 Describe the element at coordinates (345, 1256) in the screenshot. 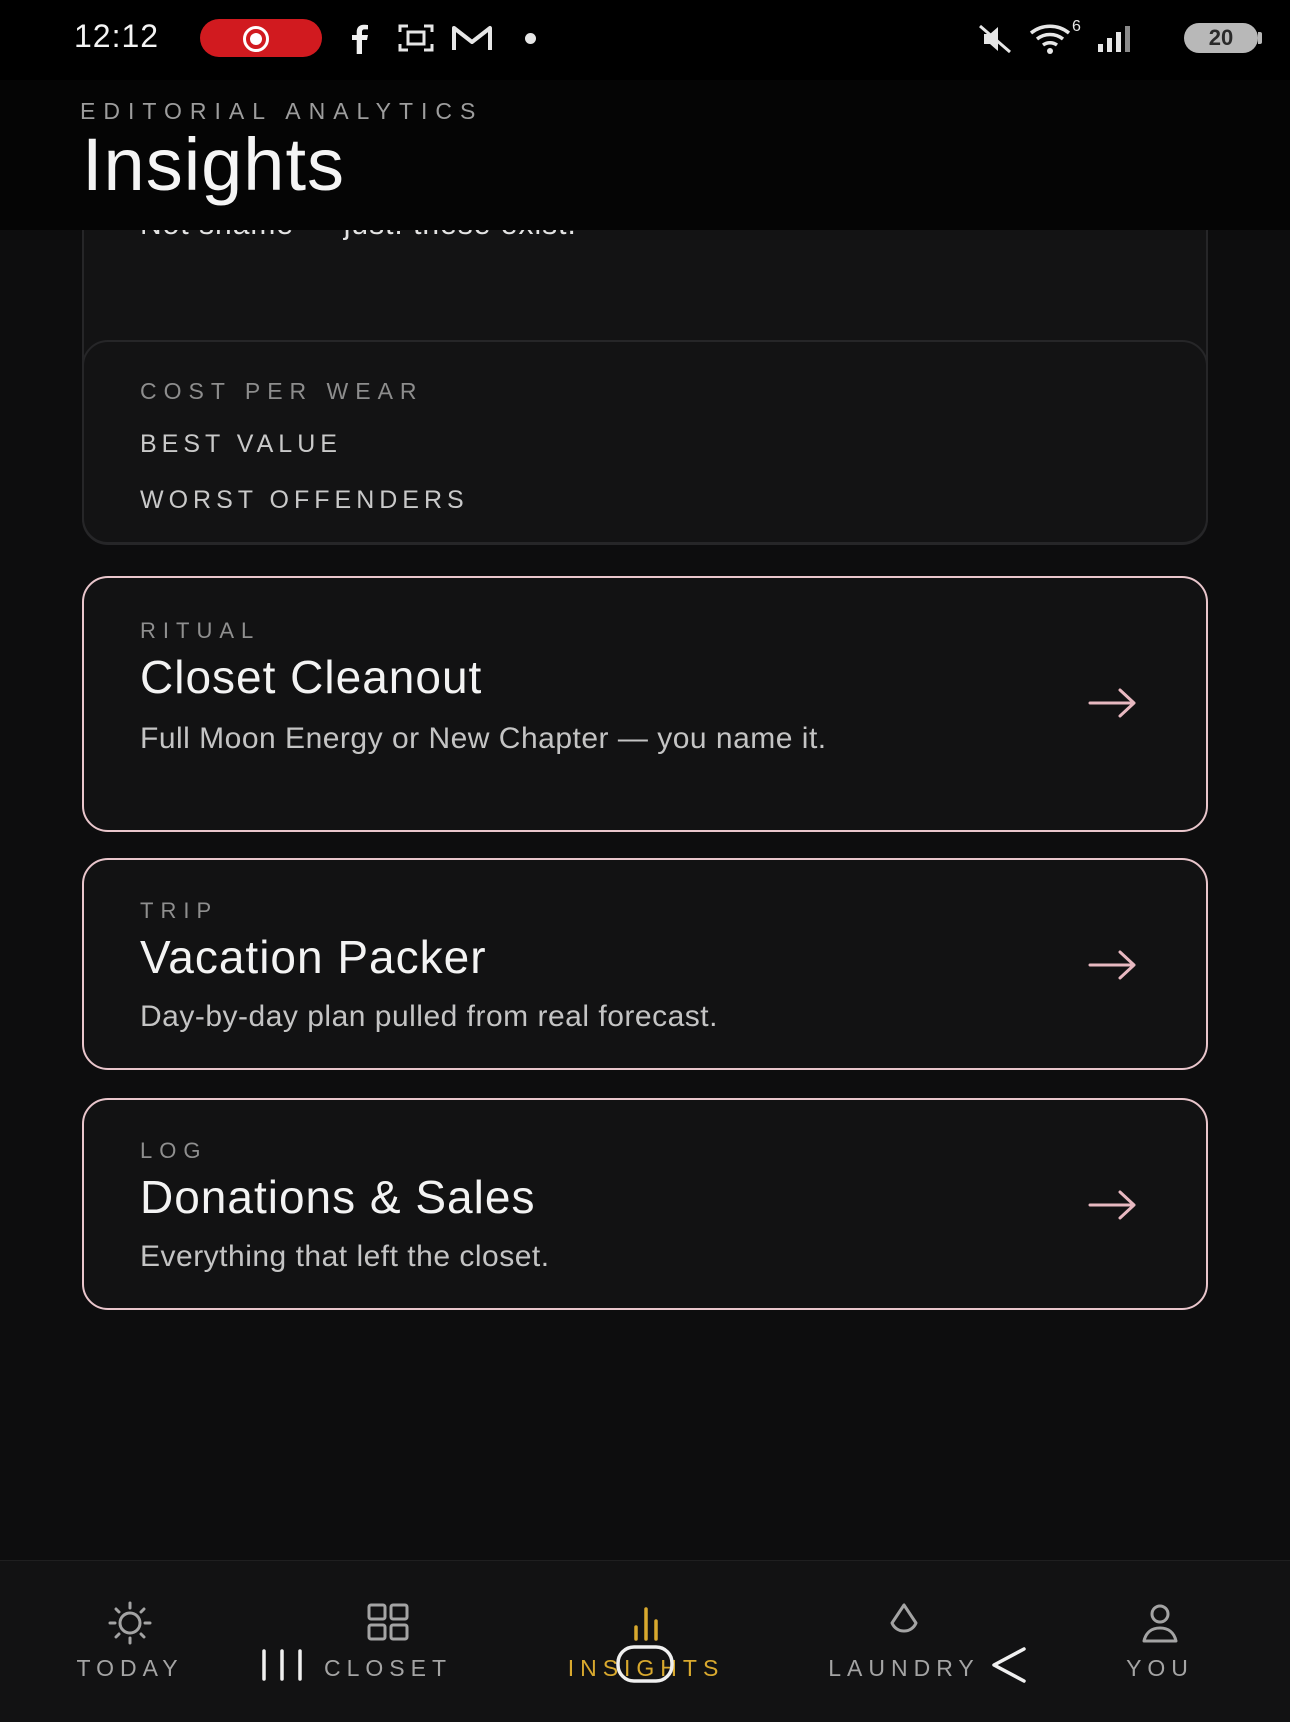

I see `card-description: Everything that left the closet.` at that location.